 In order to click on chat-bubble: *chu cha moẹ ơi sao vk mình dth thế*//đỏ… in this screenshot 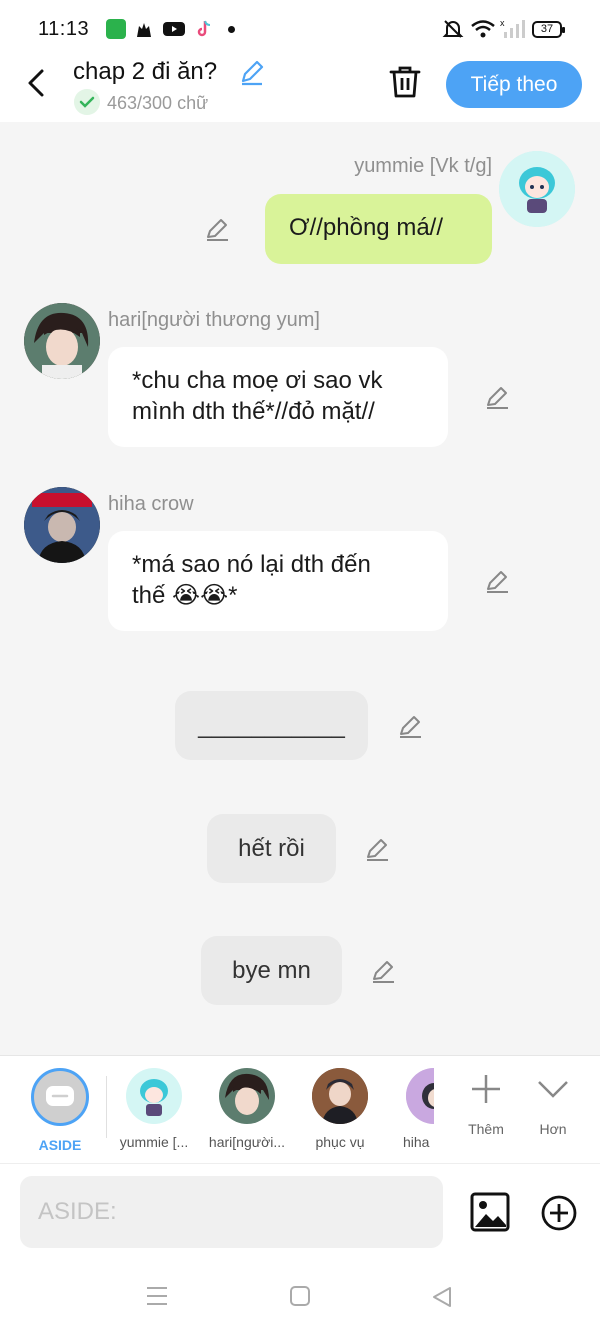, I will do `click(278, 397)`.